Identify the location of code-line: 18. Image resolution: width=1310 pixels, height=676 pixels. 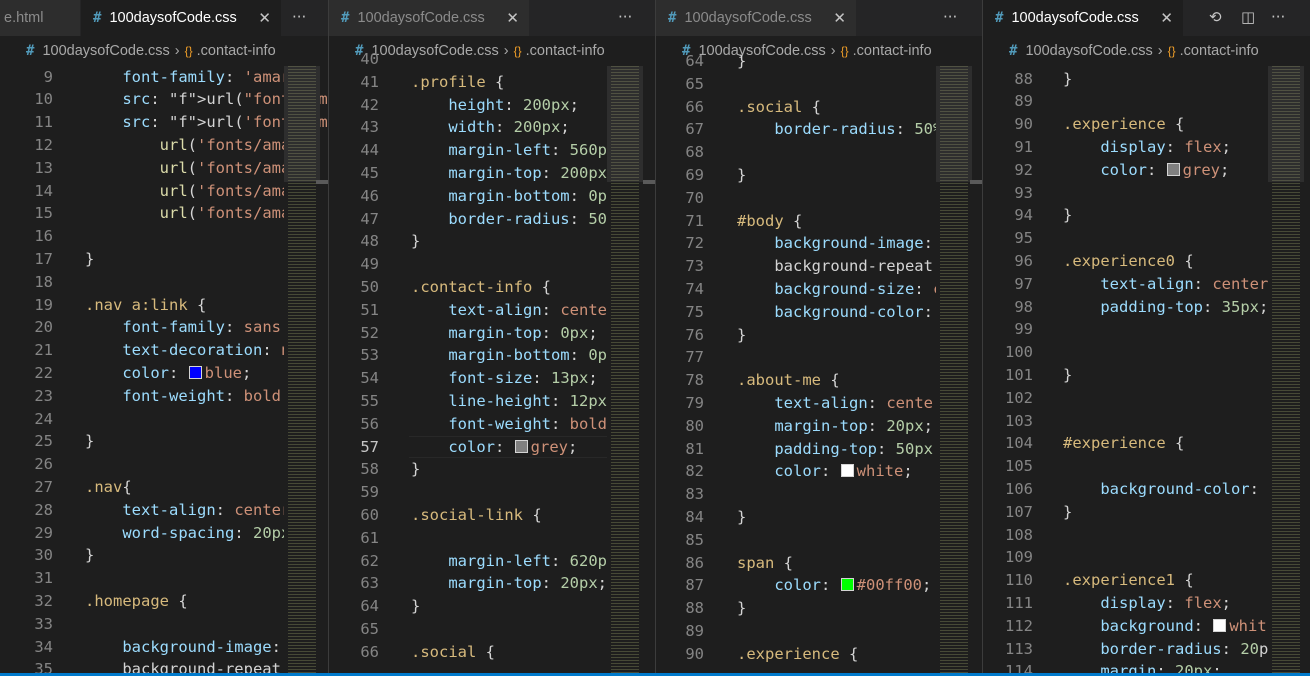
(140, 282).